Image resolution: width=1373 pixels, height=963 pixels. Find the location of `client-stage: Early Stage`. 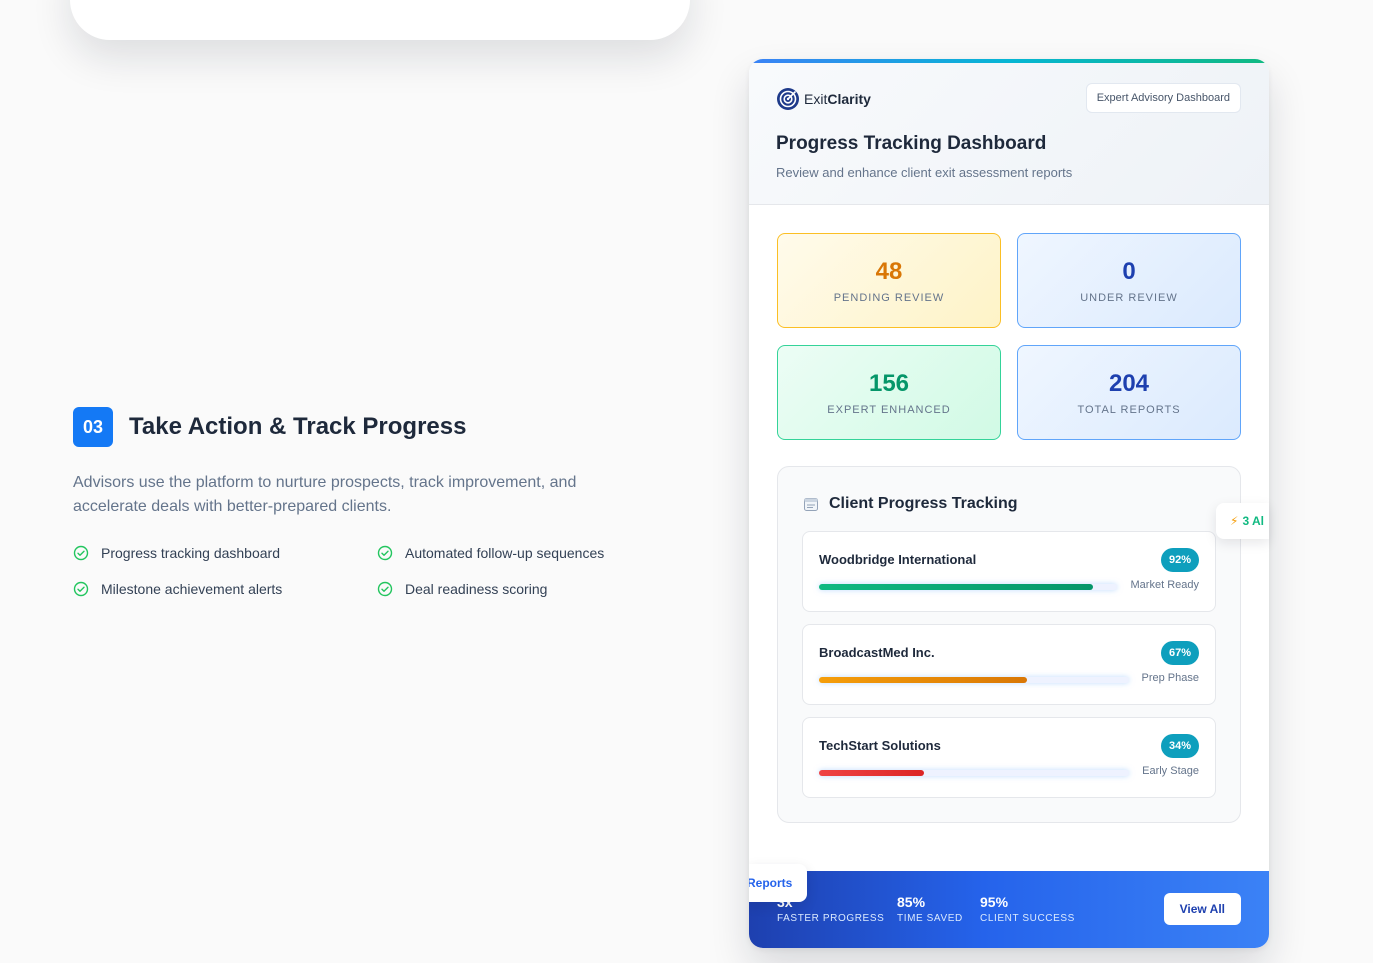

client-stage: Early Stage is located at coordinates (1170, 771).